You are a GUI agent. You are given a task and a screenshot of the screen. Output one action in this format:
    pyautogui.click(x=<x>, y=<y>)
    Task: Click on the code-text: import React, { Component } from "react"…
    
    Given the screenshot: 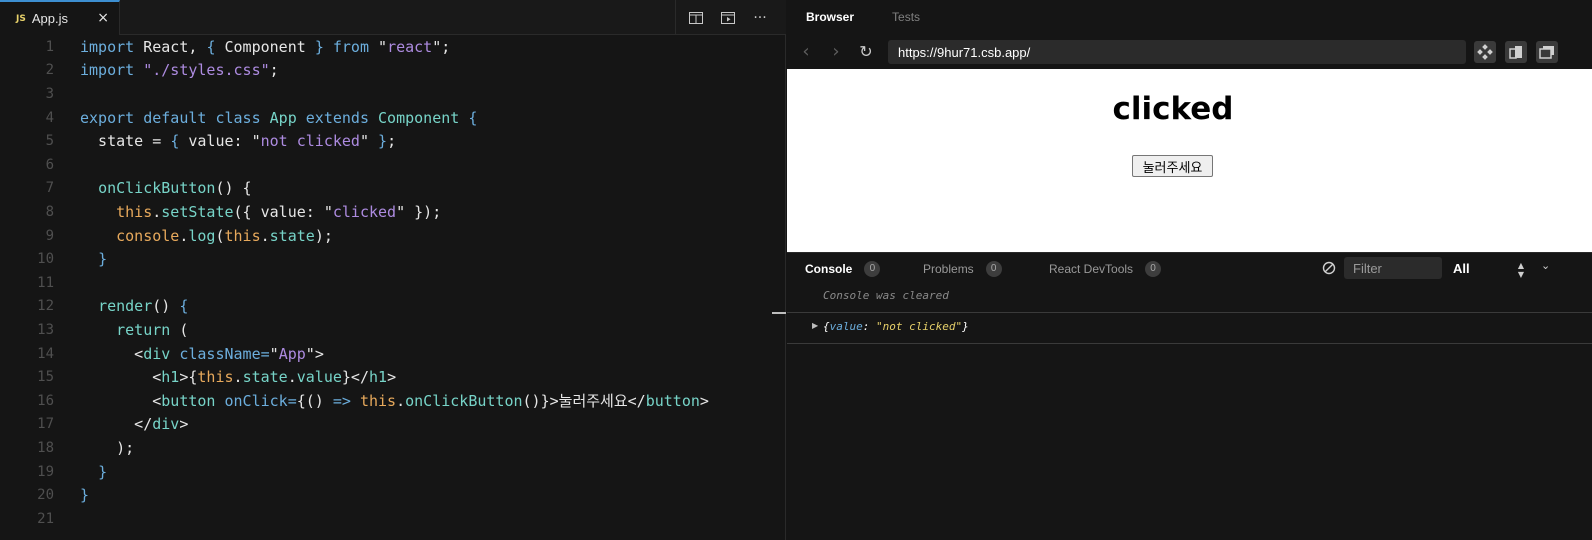 What is the action you would take?
    pyautogui.click(x=265, y=46)
    